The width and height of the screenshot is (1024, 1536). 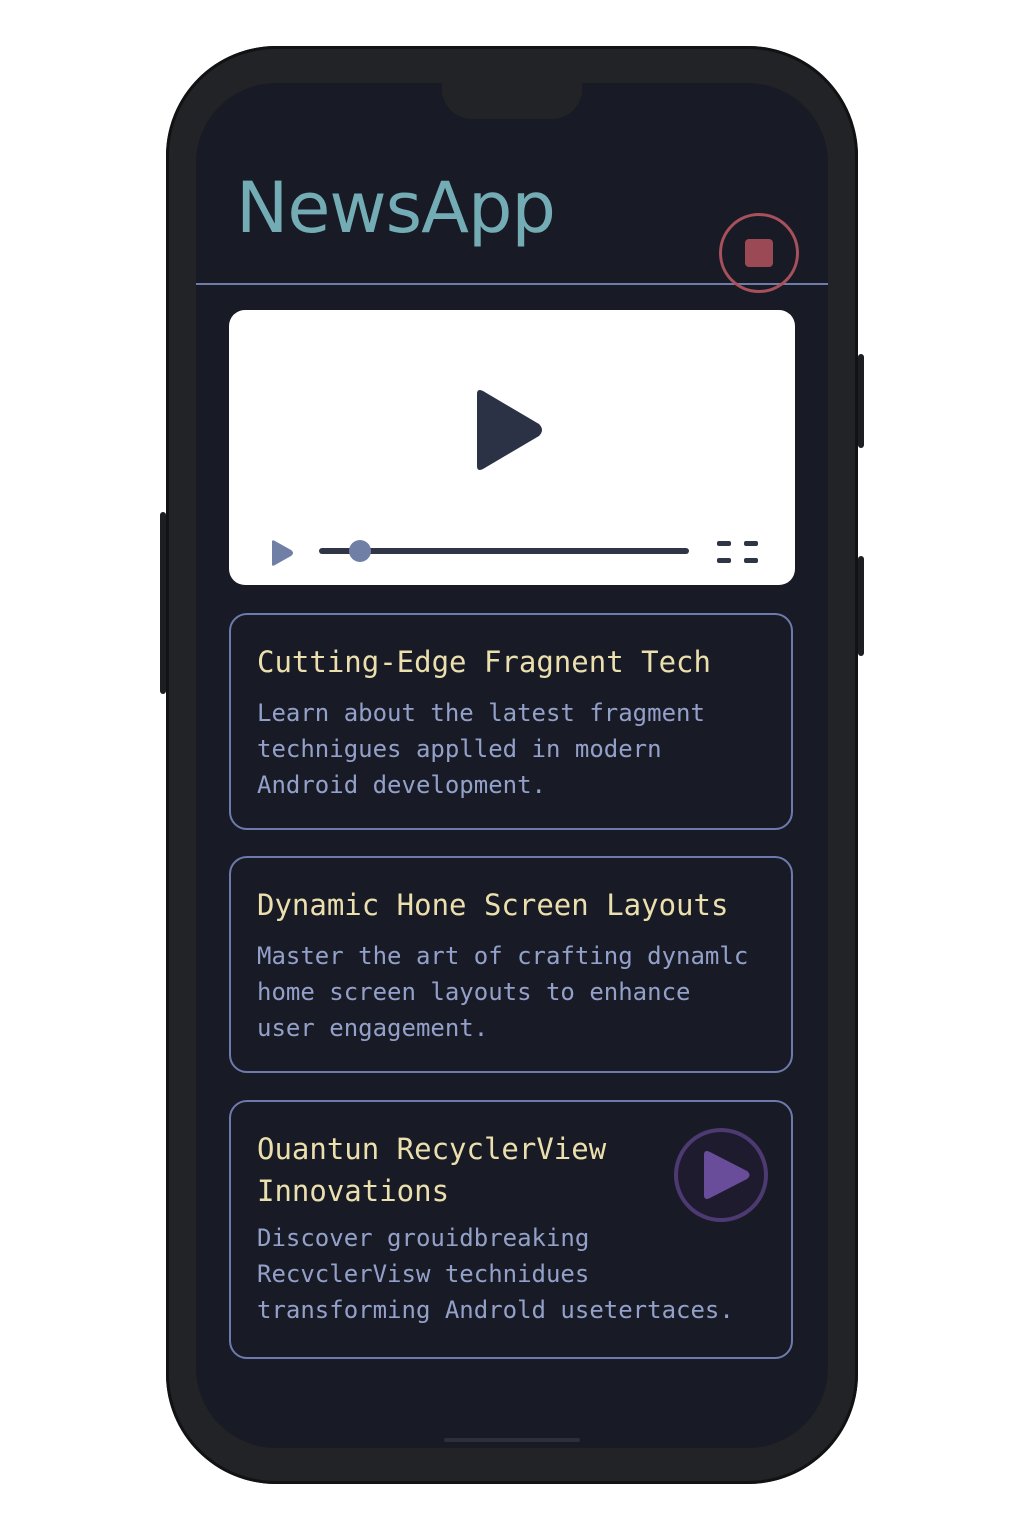 What do you see at coordinates (861, 401) in the screenshot?
I see `power-button` at bounding box center [861, 401].